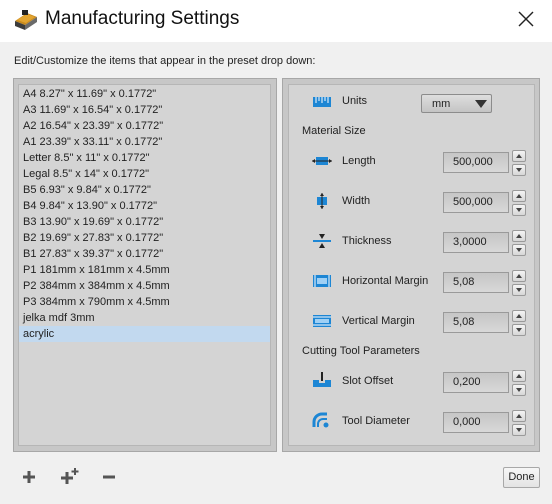 This screenshot has width=552, height=504. What do you see at coordinates (441, 104) in the screenshot?
I see `units-value: mm` at bounding box center [441, 104].